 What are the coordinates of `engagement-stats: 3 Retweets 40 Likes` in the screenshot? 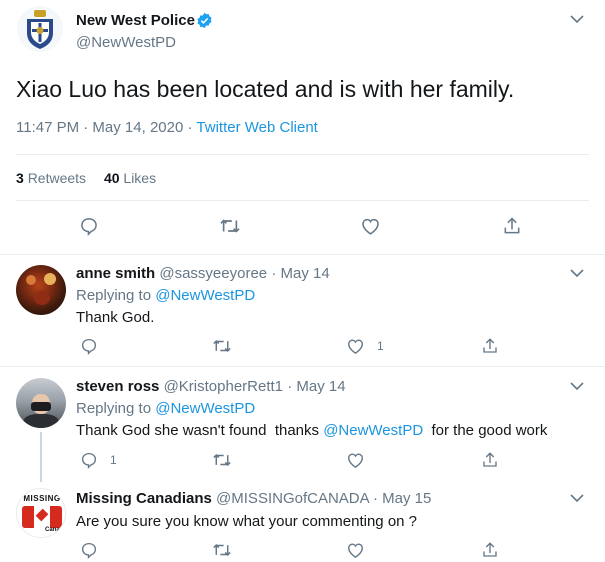 It's located at (86, 178).